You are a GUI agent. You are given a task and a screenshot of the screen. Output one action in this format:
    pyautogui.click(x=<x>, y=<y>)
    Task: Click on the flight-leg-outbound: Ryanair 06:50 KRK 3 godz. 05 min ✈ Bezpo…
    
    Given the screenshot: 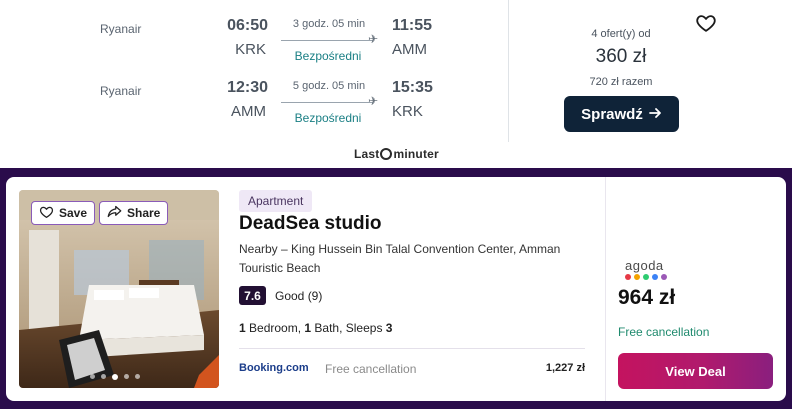 What is the action you would take?
    pyautogui.click(x=254, y=40)
    